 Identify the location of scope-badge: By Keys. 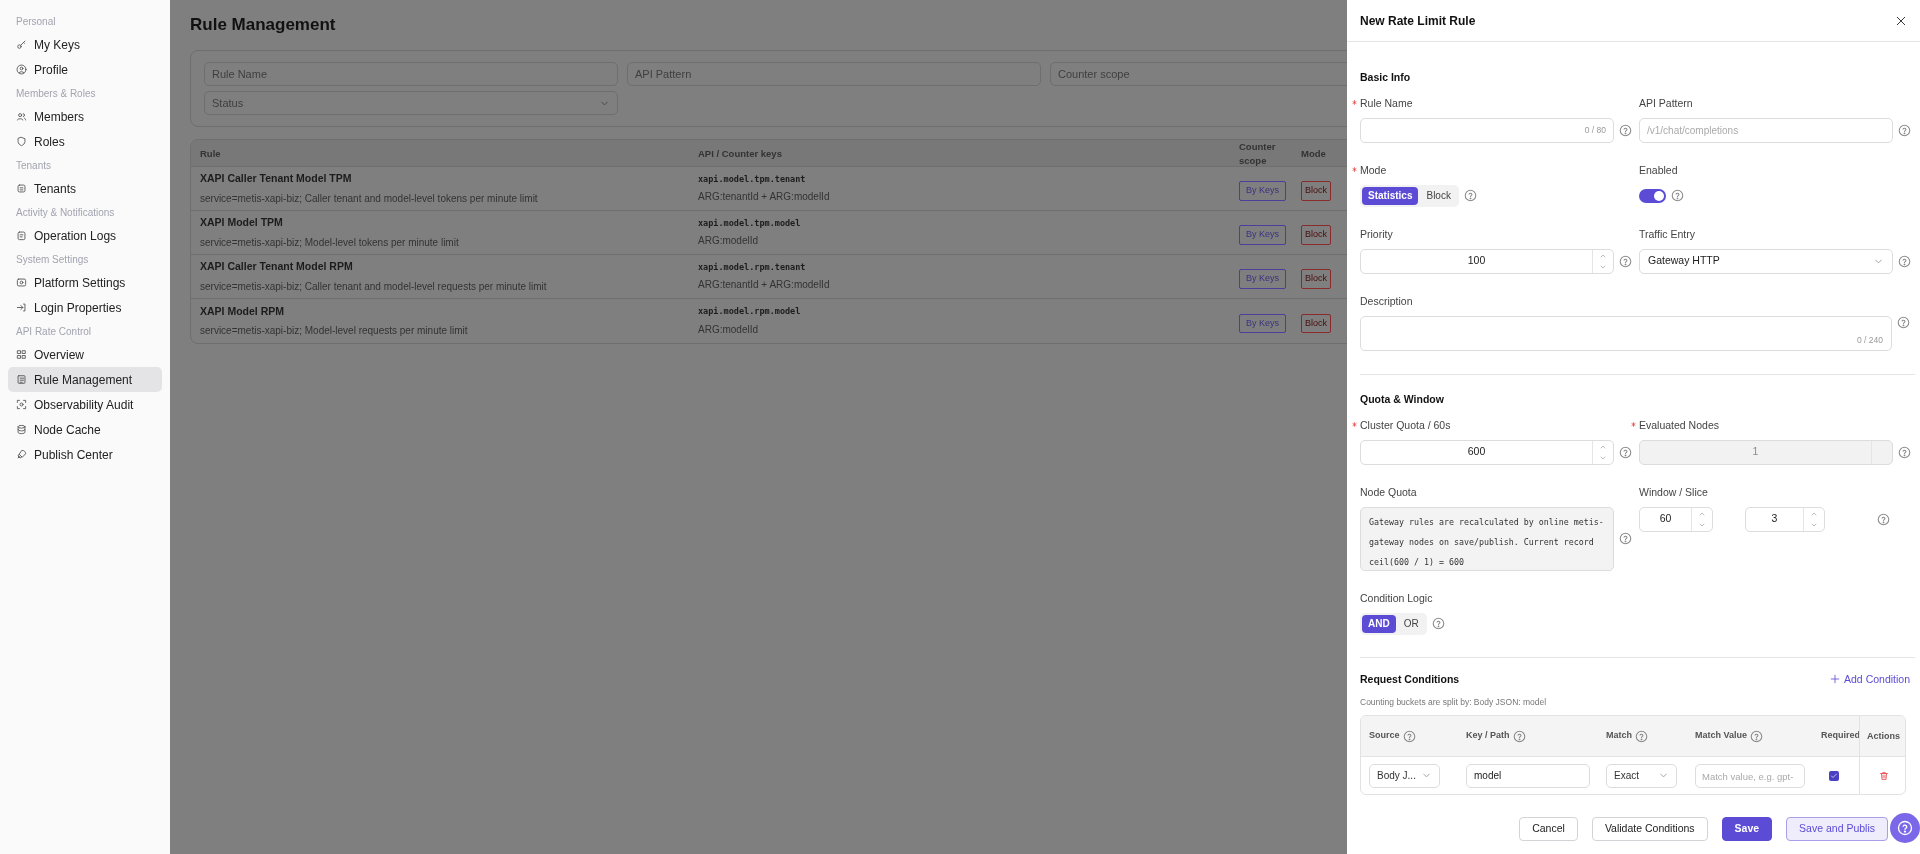
(1262, 235).